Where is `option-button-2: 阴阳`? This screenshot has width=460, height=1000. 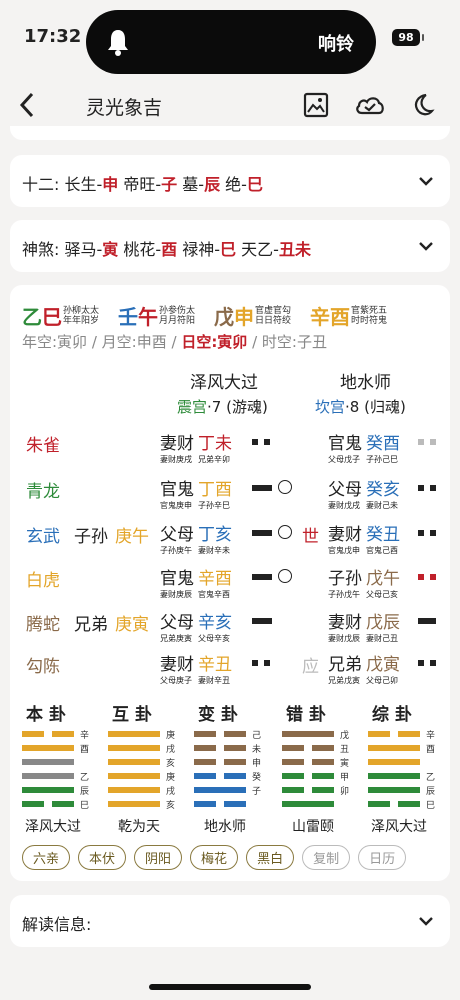
option-button-2: 阴阳 is located at coordinates (158, 857).